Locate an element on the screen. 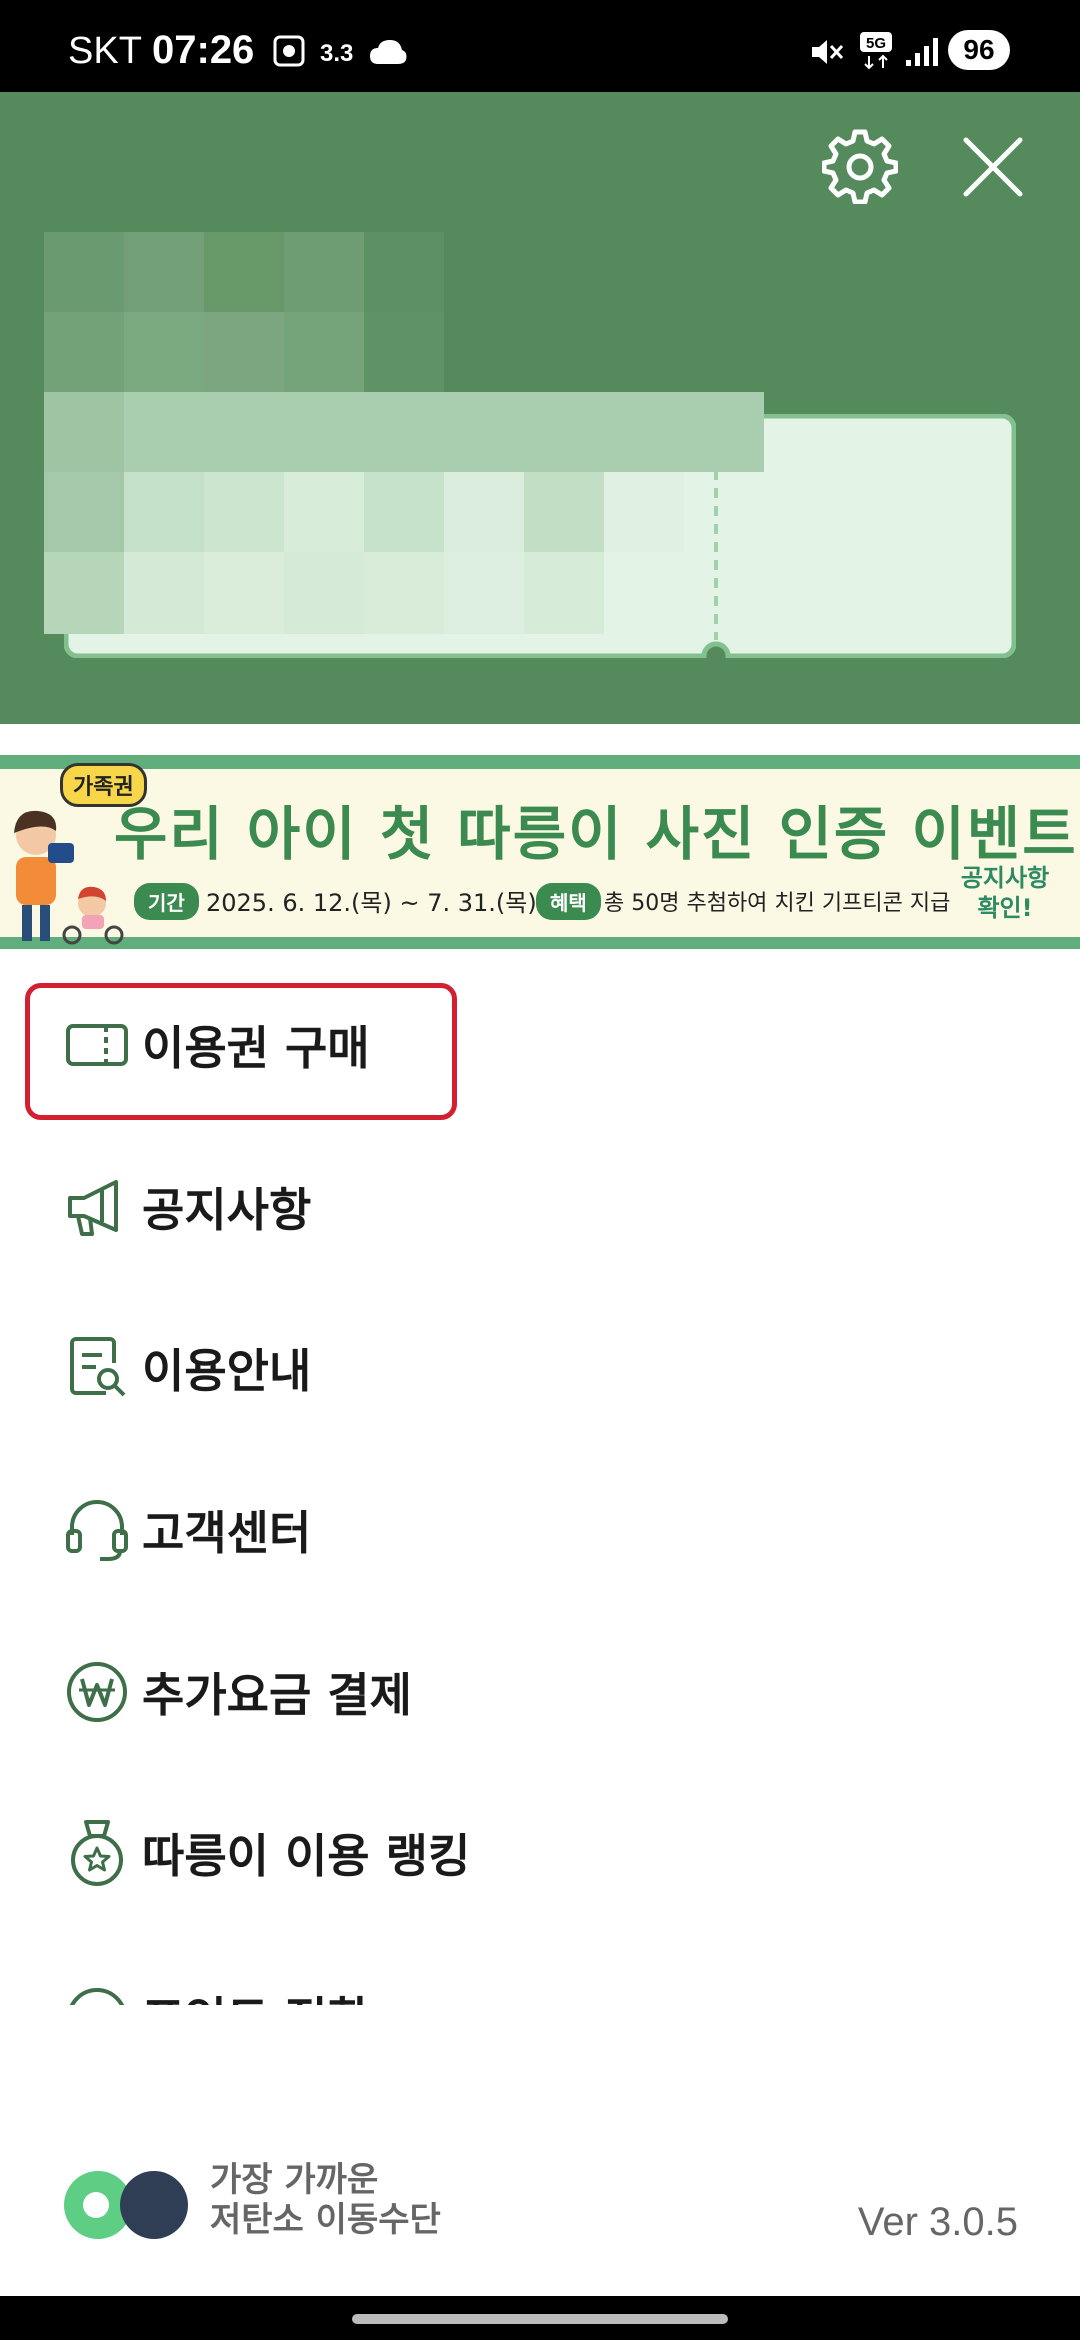  benefit-label: 혜택 is located at coordinates (568, 901).